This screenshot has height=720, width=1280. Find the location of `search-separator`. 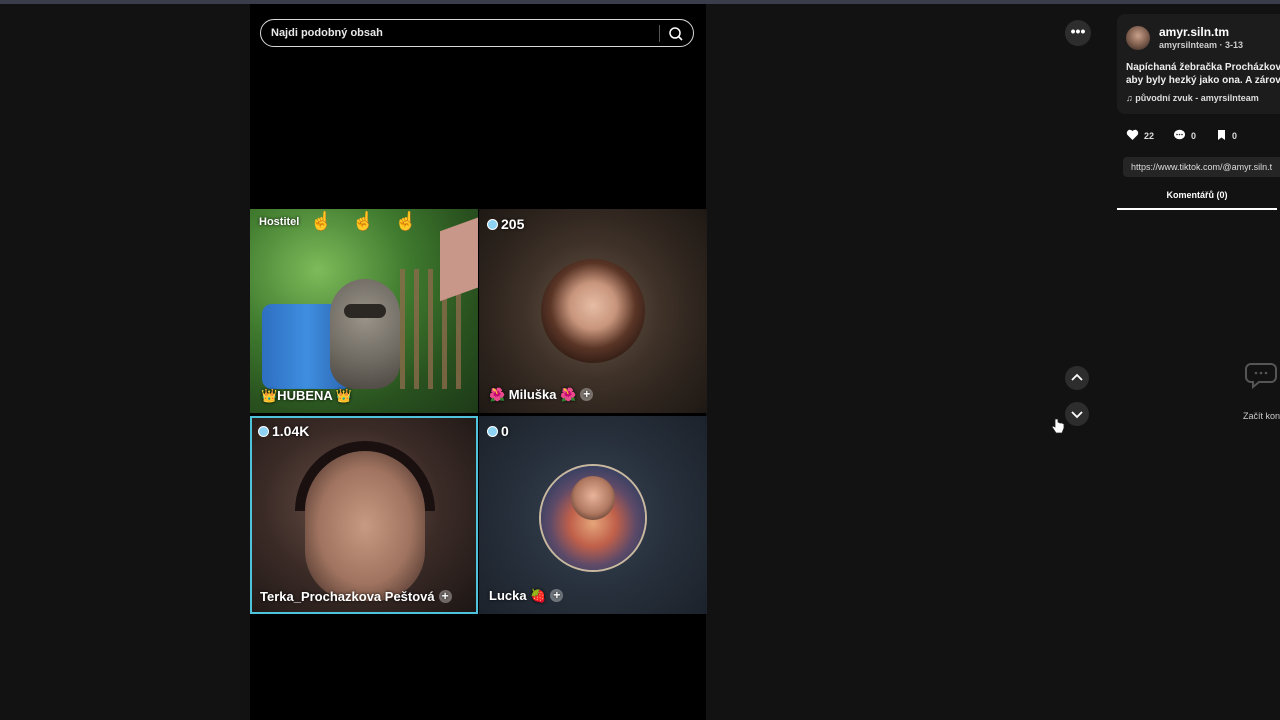

search-separator is located at coordinates (659, 33).